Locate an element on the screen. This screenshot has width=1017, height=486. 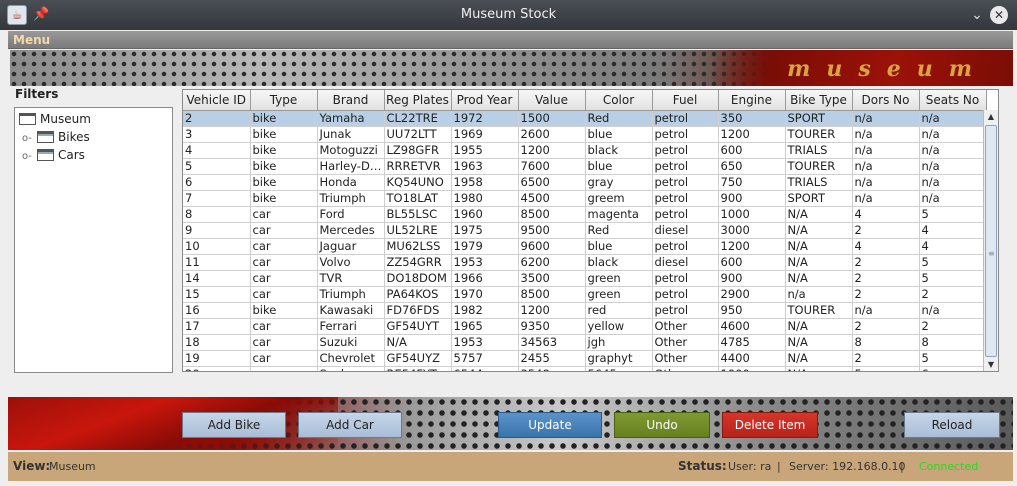
column-header: Fuel is located at coordinates (685, 100).